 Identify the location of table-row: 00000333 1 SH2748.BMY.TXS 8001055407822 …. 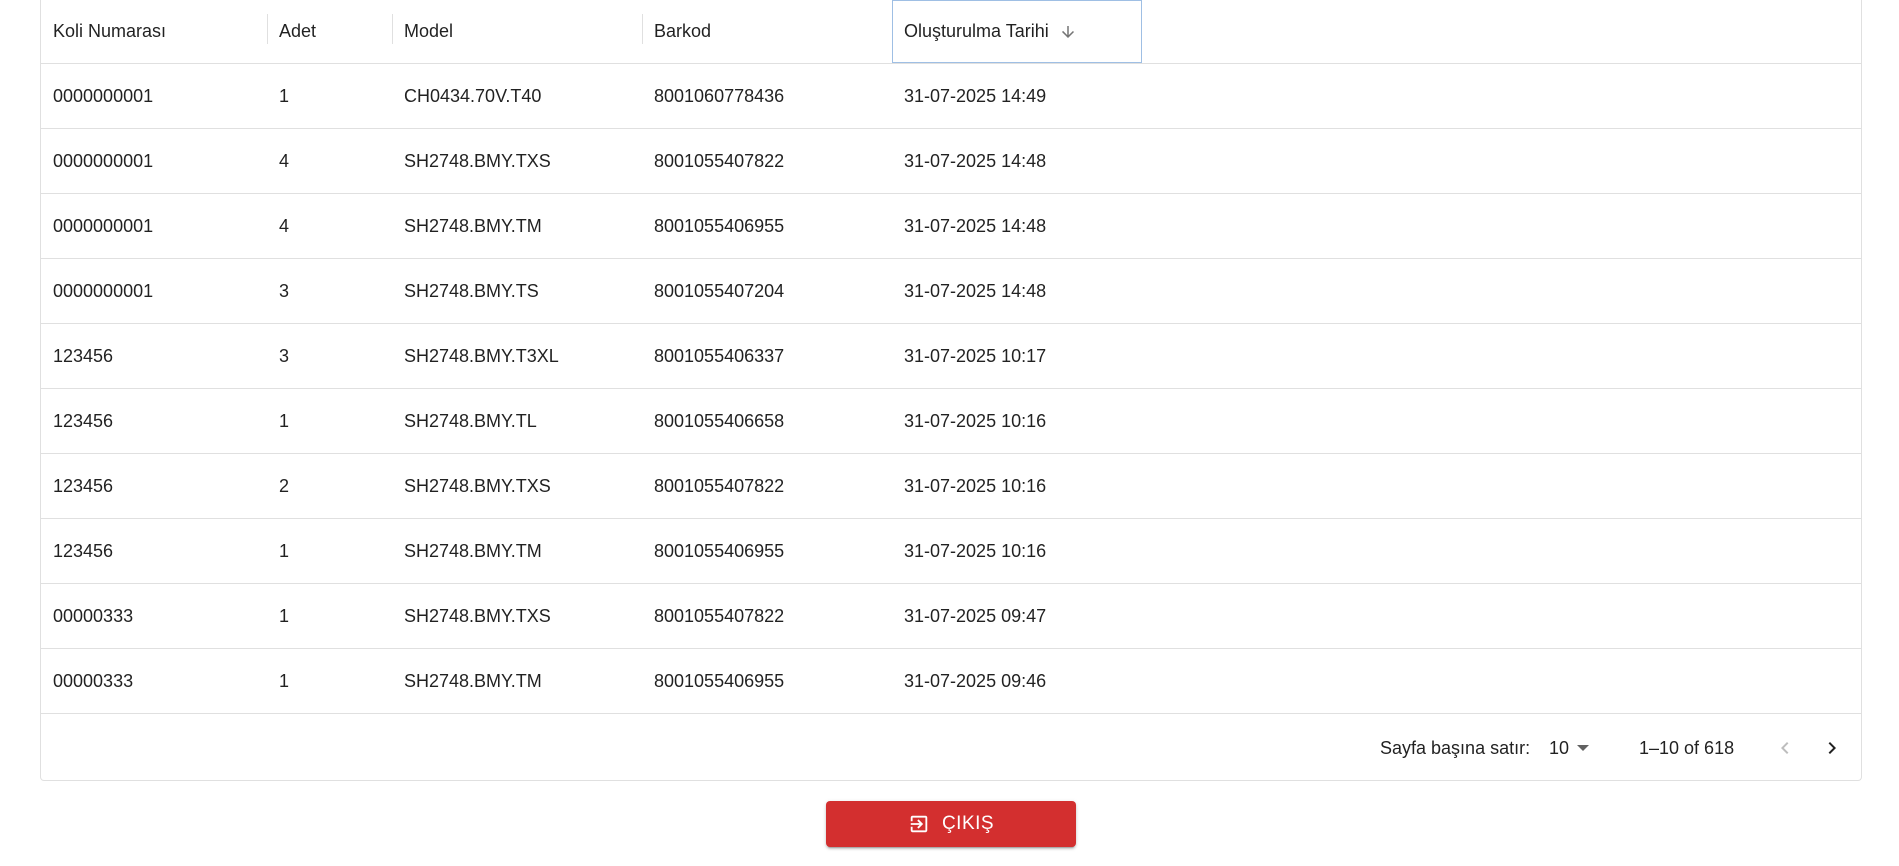
(951, 616).